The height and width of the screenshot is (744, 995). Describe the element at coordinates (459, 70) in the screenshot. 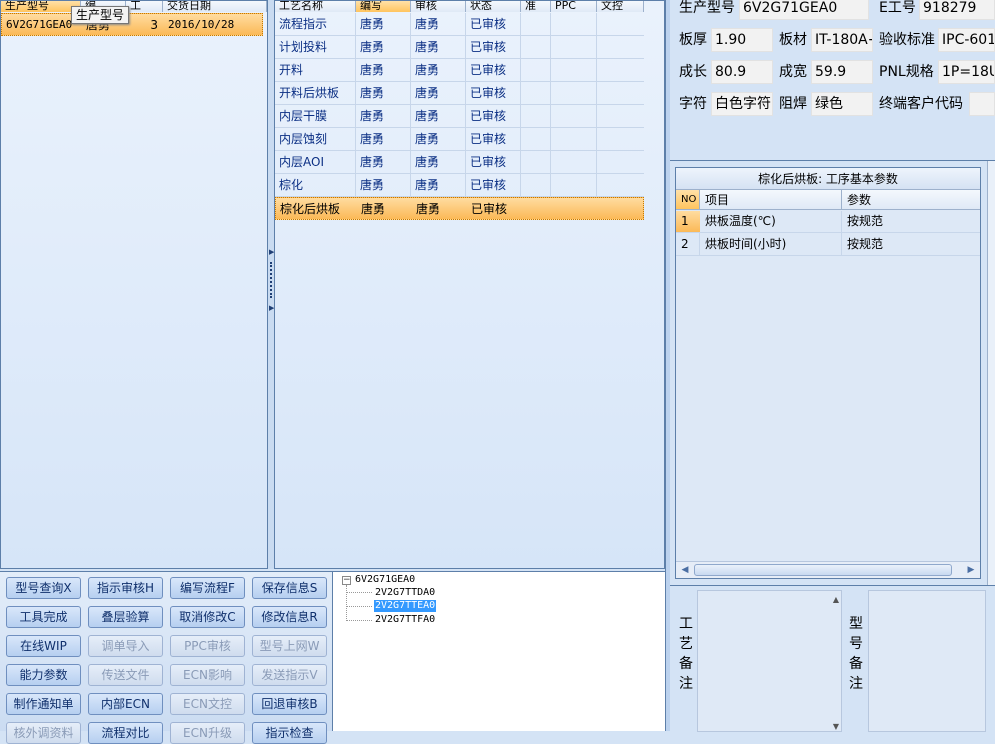

I see `table-row: 开料 唐勇 唐勇 已审核` at that location.